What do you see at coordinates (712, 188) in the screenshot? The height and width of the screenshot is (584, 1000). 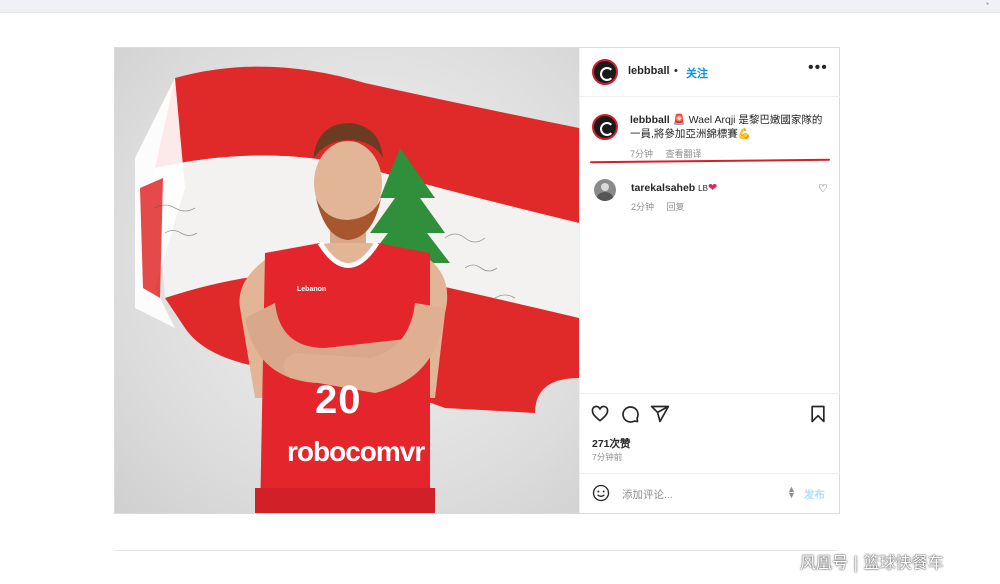 I see `red-heart-emoji: ❤` at bounding box center [712, 188].